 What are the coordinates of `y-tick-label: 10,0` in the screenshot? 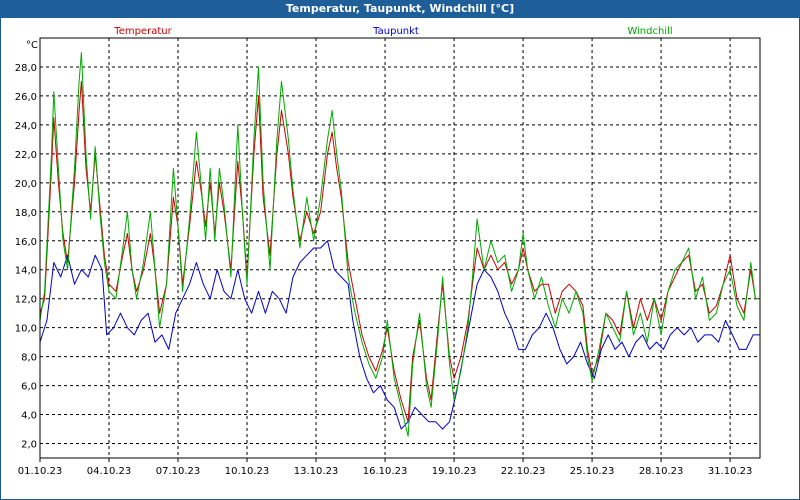 It's located at (26, 329).